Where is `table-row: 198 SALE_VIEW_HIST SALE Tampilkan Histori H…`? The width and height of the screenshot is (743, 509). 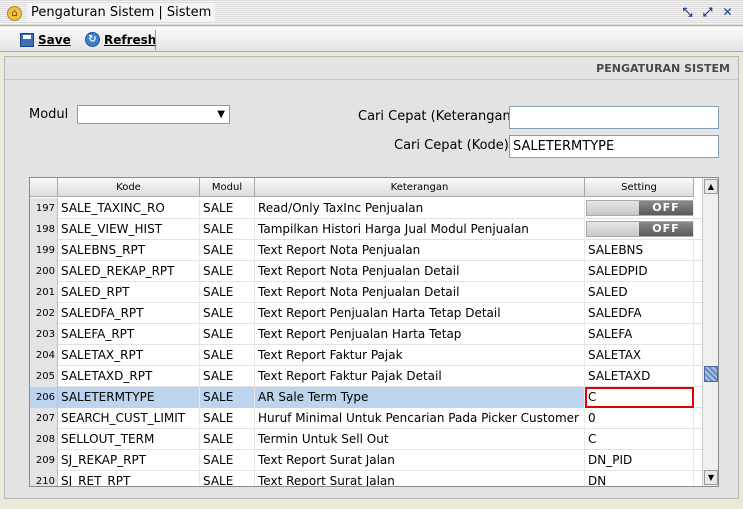
table-row: 198 SALE_VIEW_HIST SALE Tampilkan Histori H… is located at coordinates (367, 229).